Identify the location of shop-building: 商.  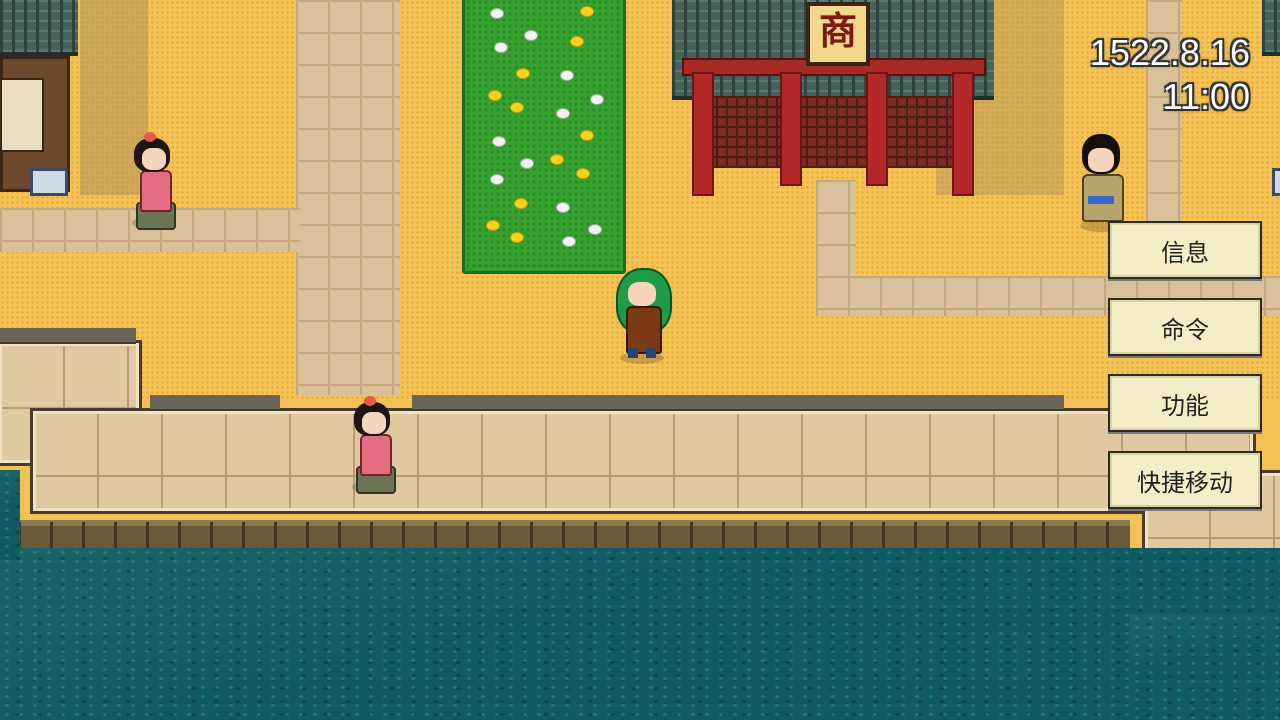
(834, 98).